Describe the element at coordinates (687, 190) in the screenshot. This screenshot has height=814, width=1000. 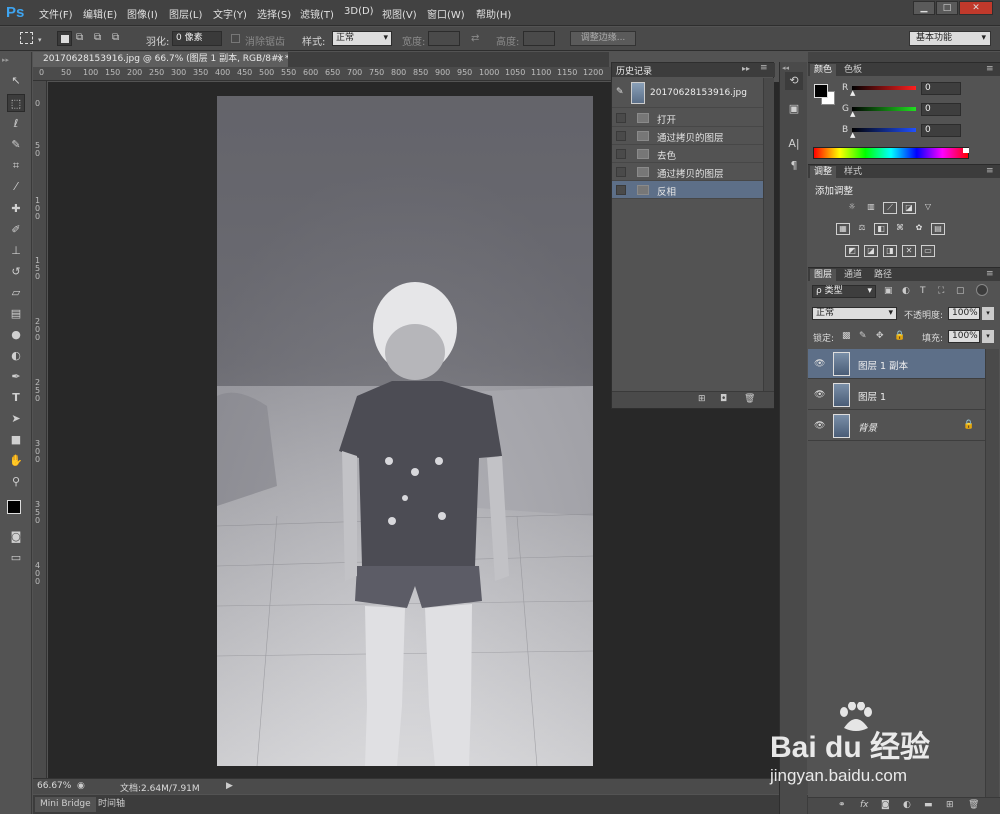
I see `history-item-selected: 反相` at that location.